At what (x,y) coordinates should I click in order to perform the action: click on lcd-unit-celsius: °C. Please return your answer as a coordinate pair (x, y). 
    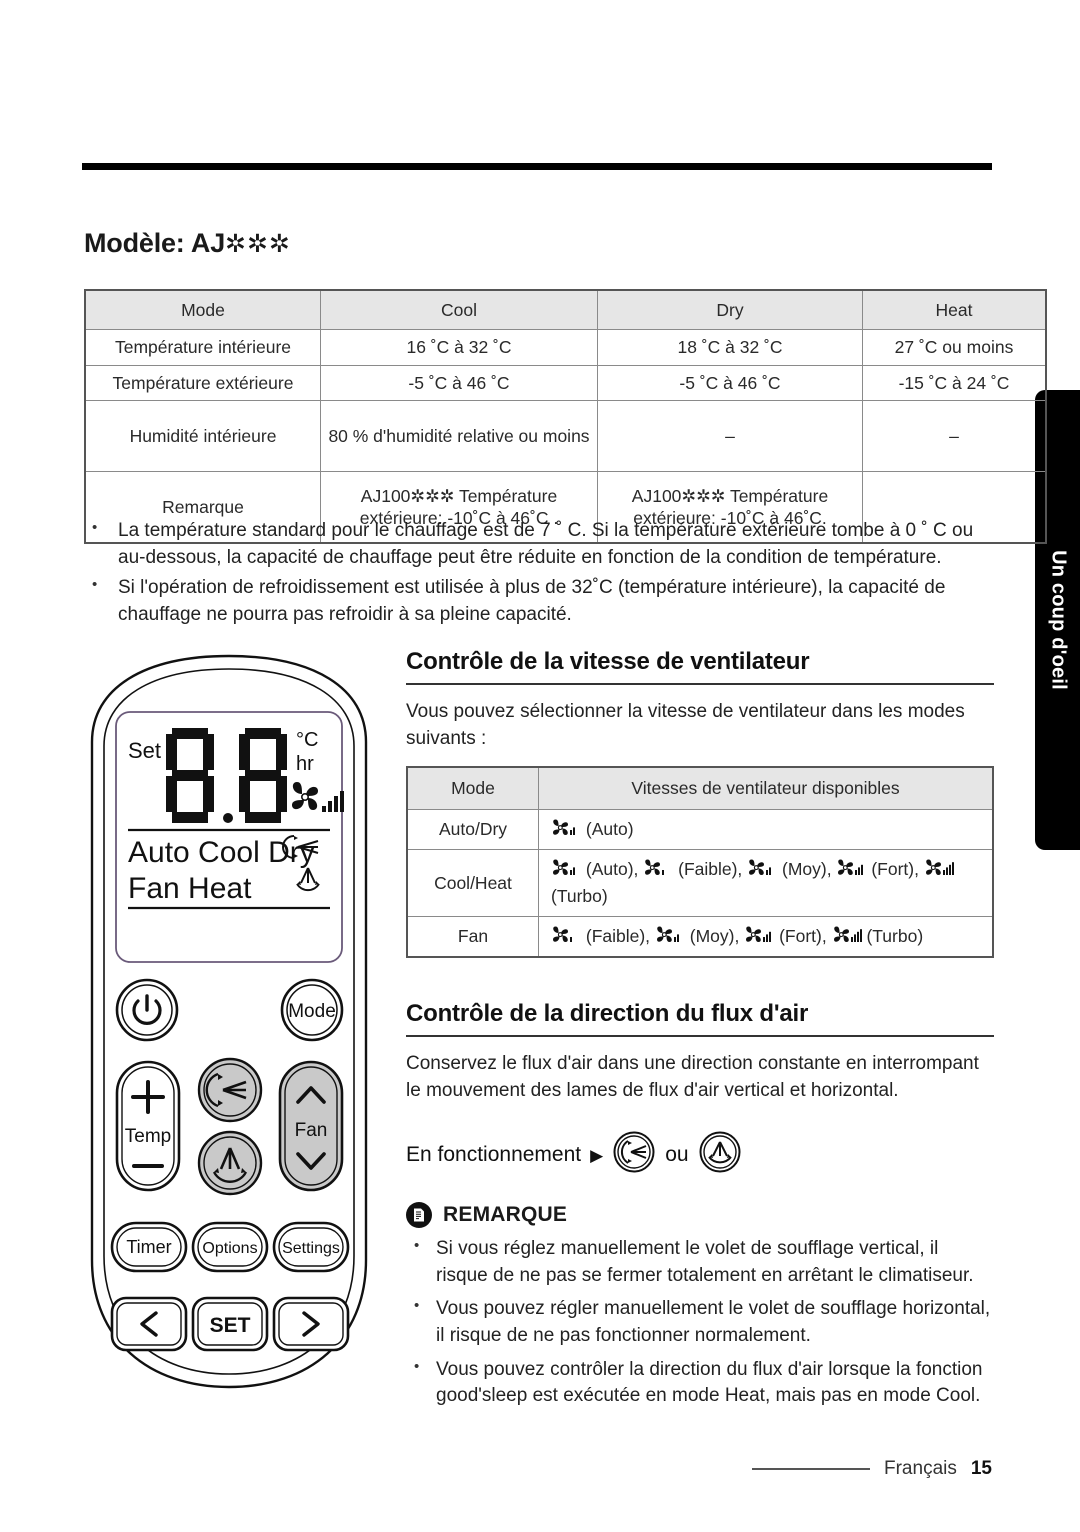
    Looking at the image, I should click on (307, 740).